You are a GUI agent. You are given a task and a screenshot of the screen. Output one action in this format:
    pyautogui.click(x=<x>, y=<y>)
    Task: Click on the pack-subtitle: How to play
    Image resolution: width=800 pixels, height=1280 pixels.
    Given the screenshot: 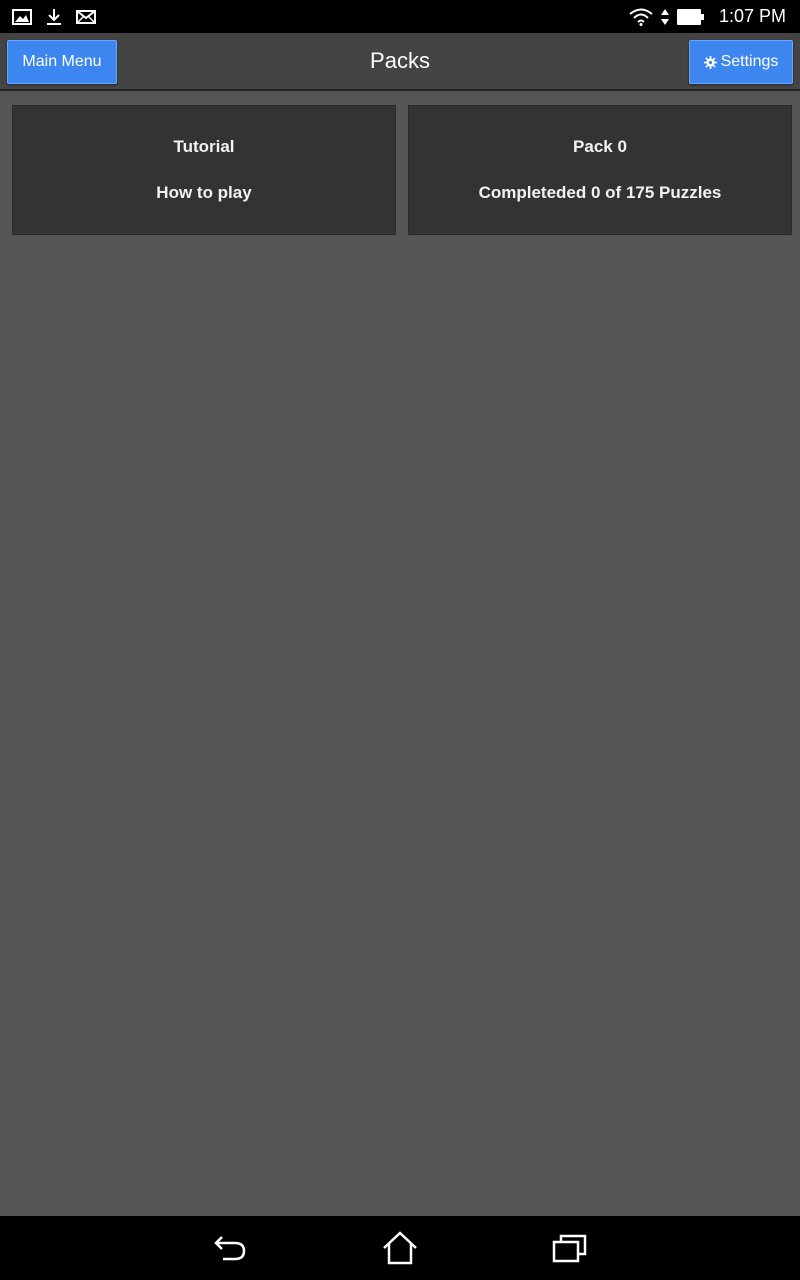 What is the action you would take?
    pyautogui.click(x=204, y=192)
    